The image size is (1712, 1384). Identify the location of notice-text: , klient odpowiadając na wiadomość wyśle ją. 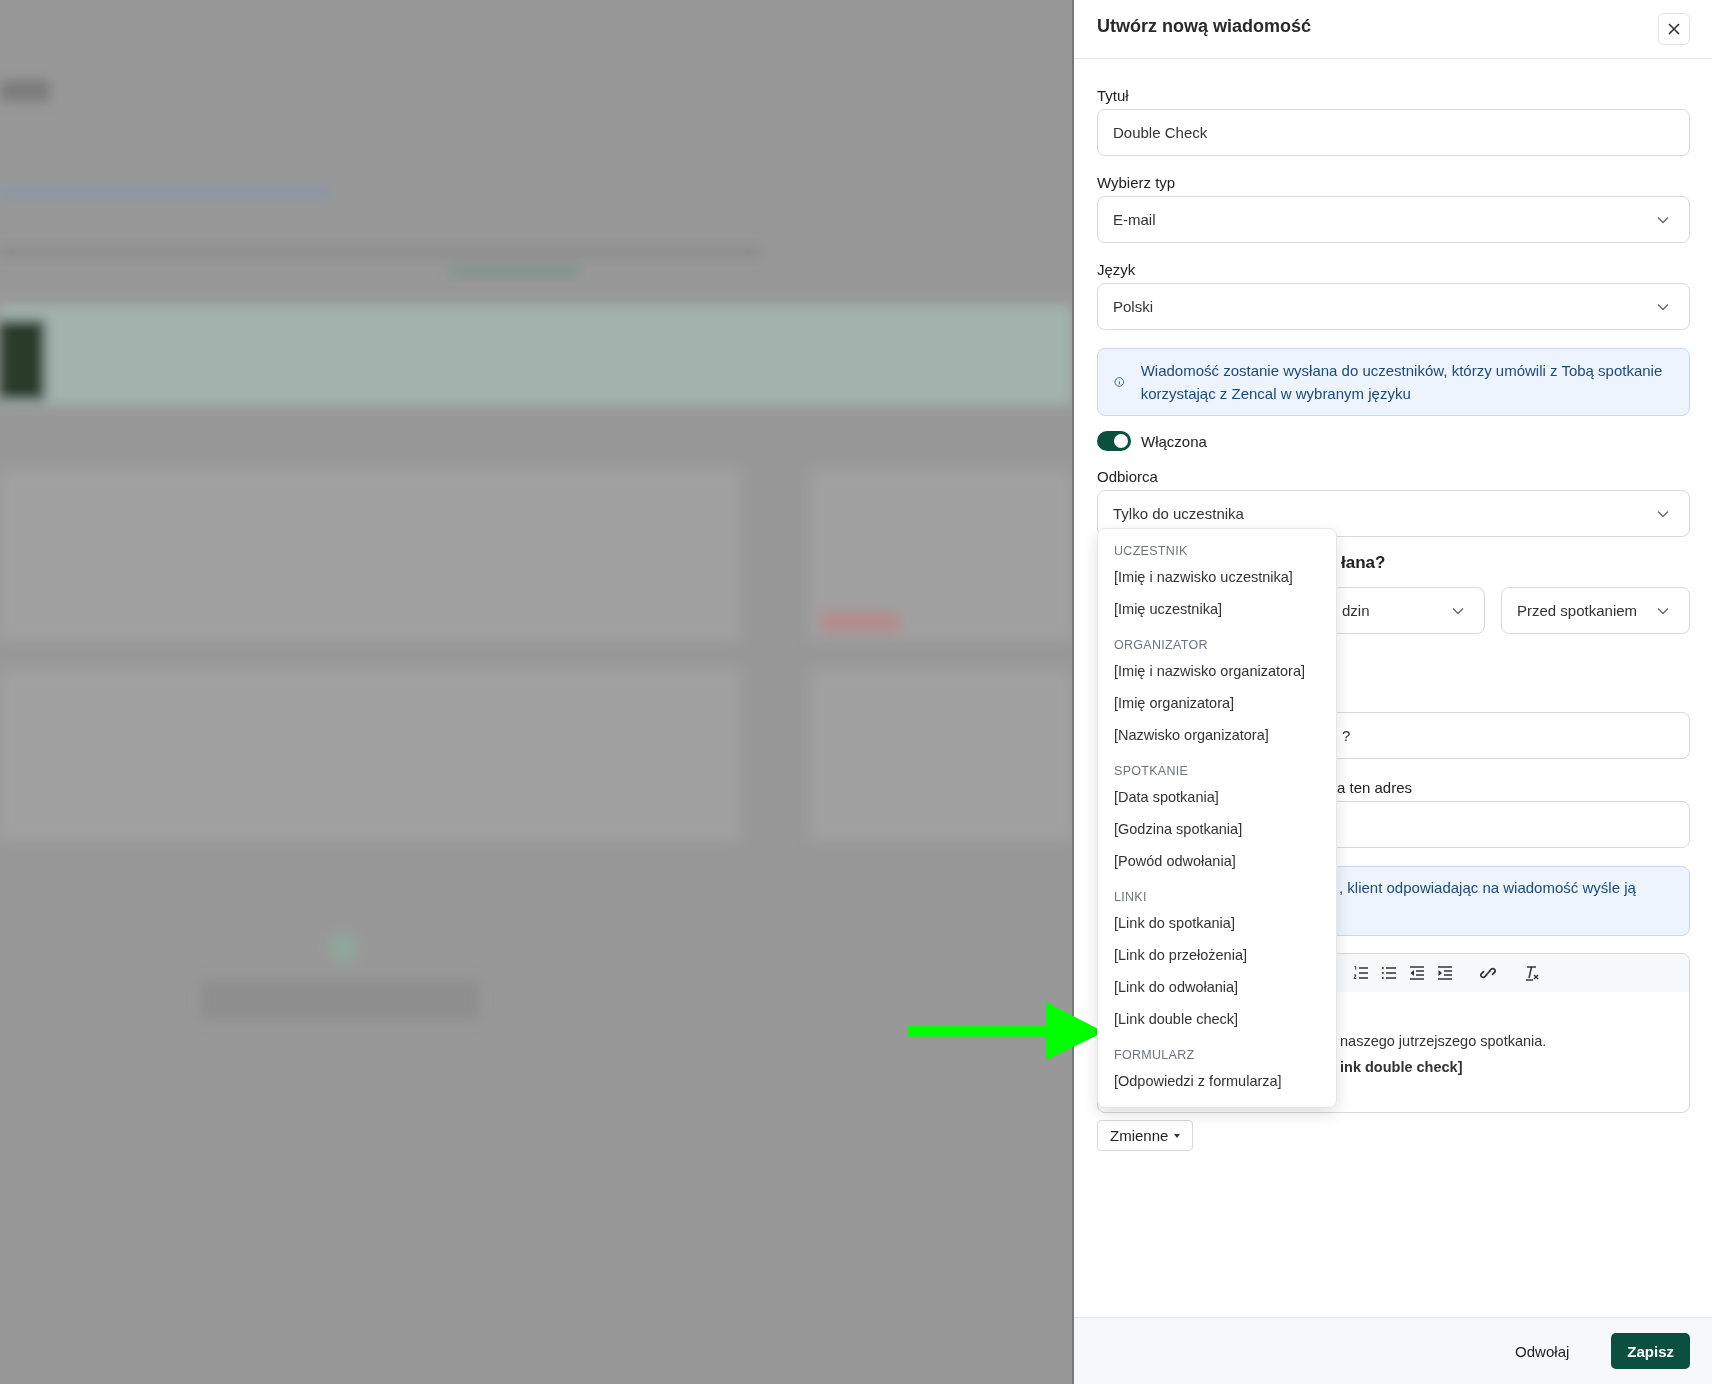
(1487, 888).